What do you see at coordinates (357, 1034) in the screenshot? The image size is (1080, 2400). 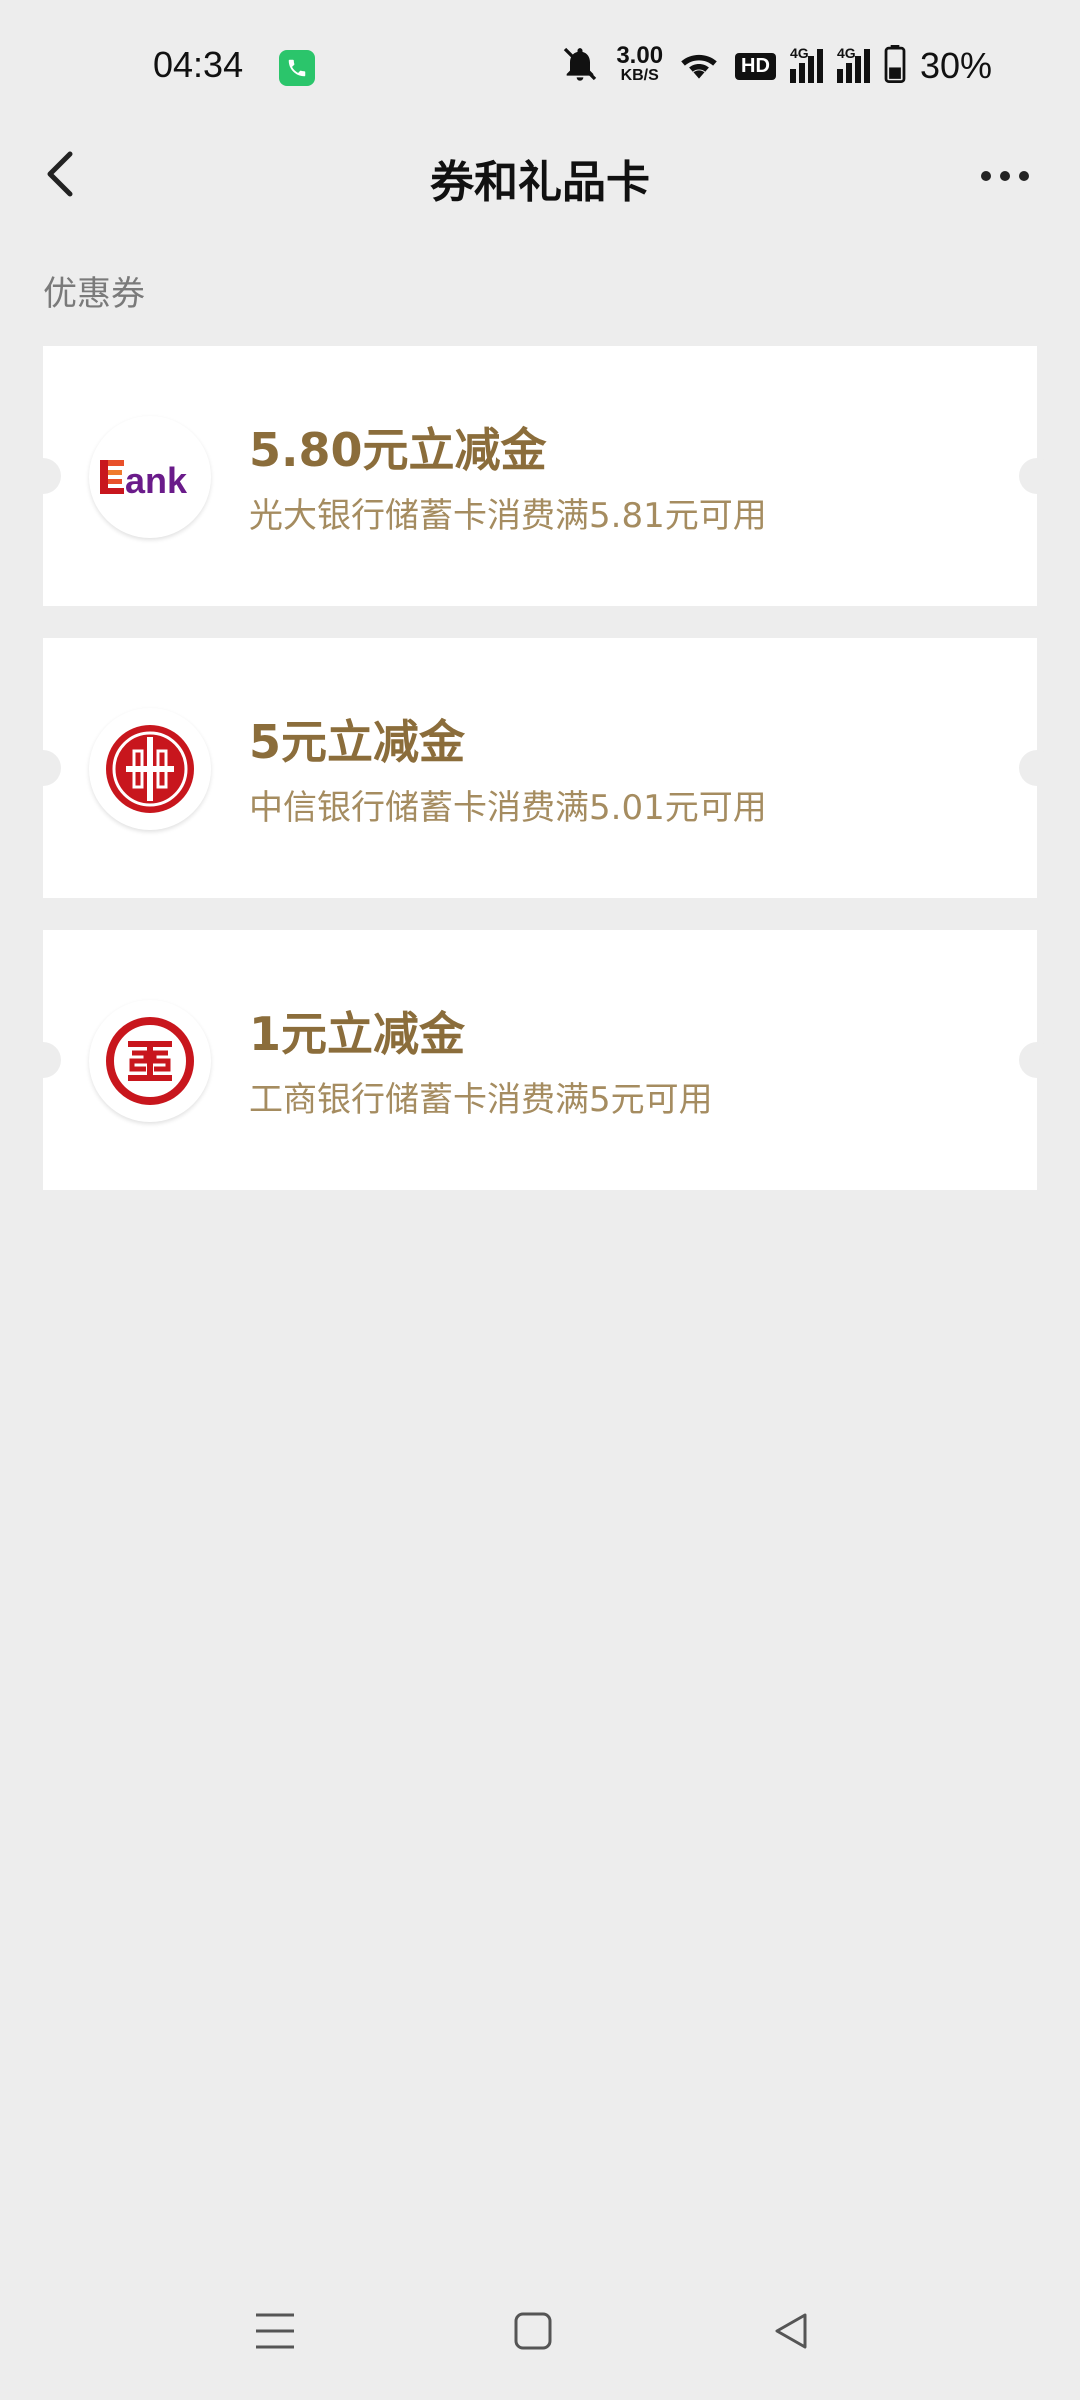 I see `coupon-title: 1元立减金` at bounding box center [357, 1034].